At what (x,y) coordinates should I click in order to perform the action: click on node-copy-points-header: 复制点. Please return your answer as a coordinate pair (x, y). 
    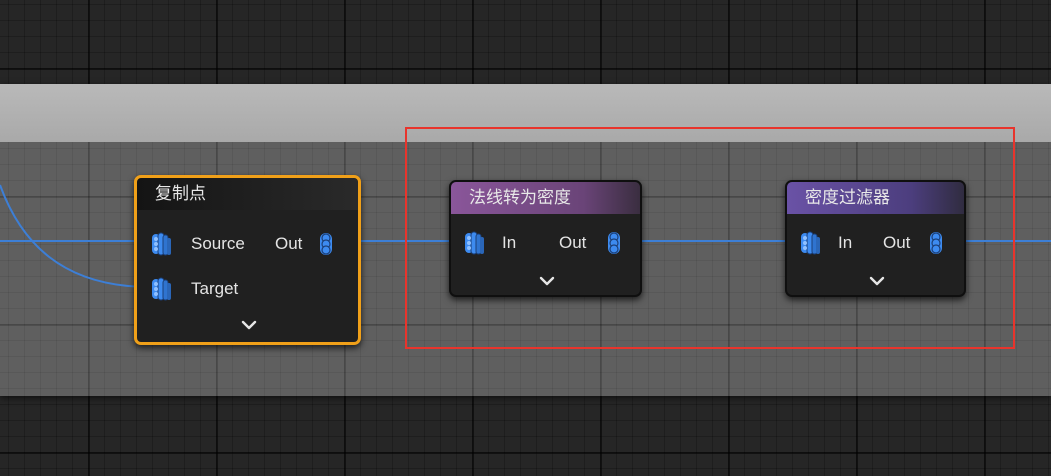
    Looking at the image, I should click on (247, 194).